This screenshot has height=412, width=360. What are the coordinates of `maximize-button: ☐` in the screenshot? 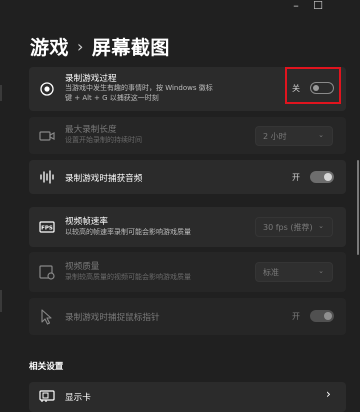 It's located at (318, 7).